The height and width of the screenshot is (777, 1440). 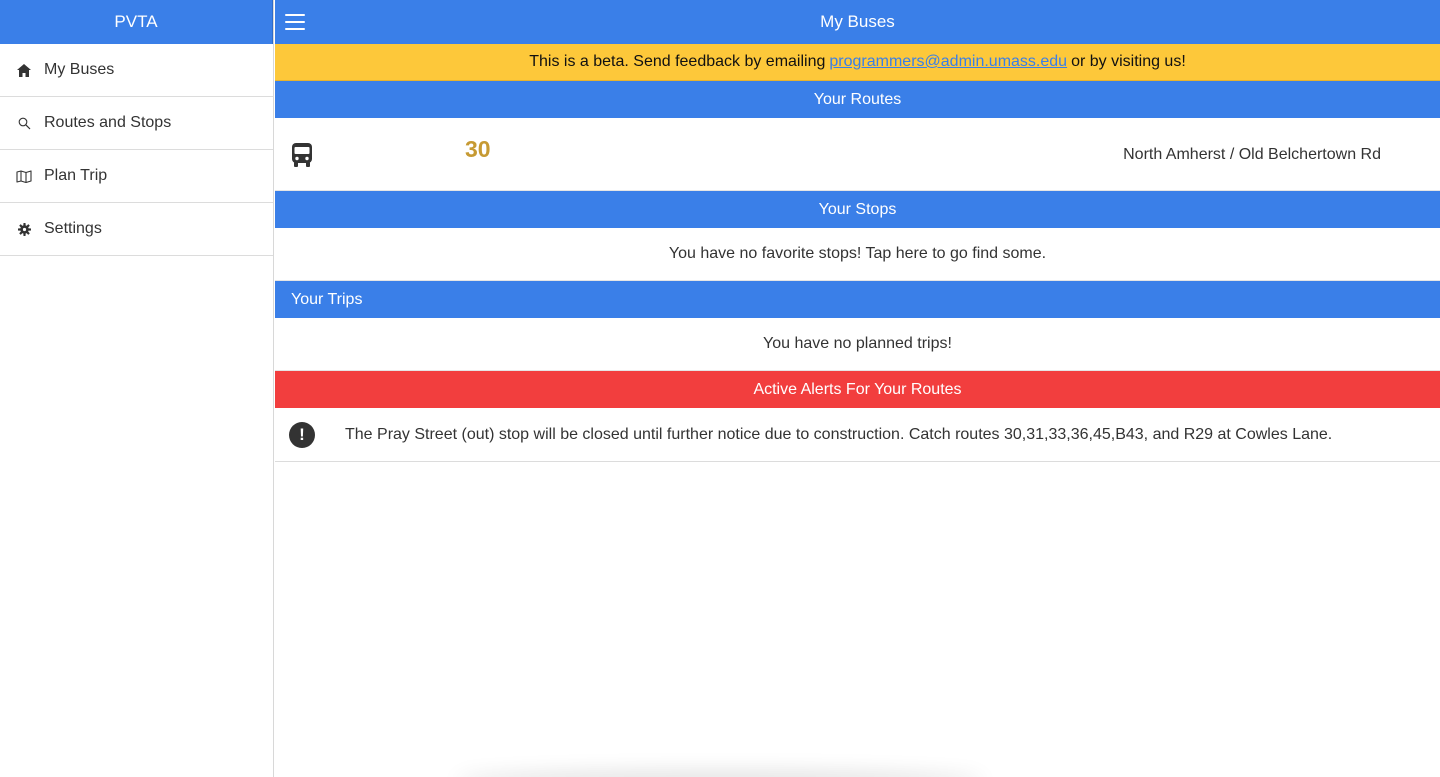 What do you see at coordinates (73, 228) in the screenshot?
I see `sidebar-item-label: Settings` at bounding box center [73, 228].